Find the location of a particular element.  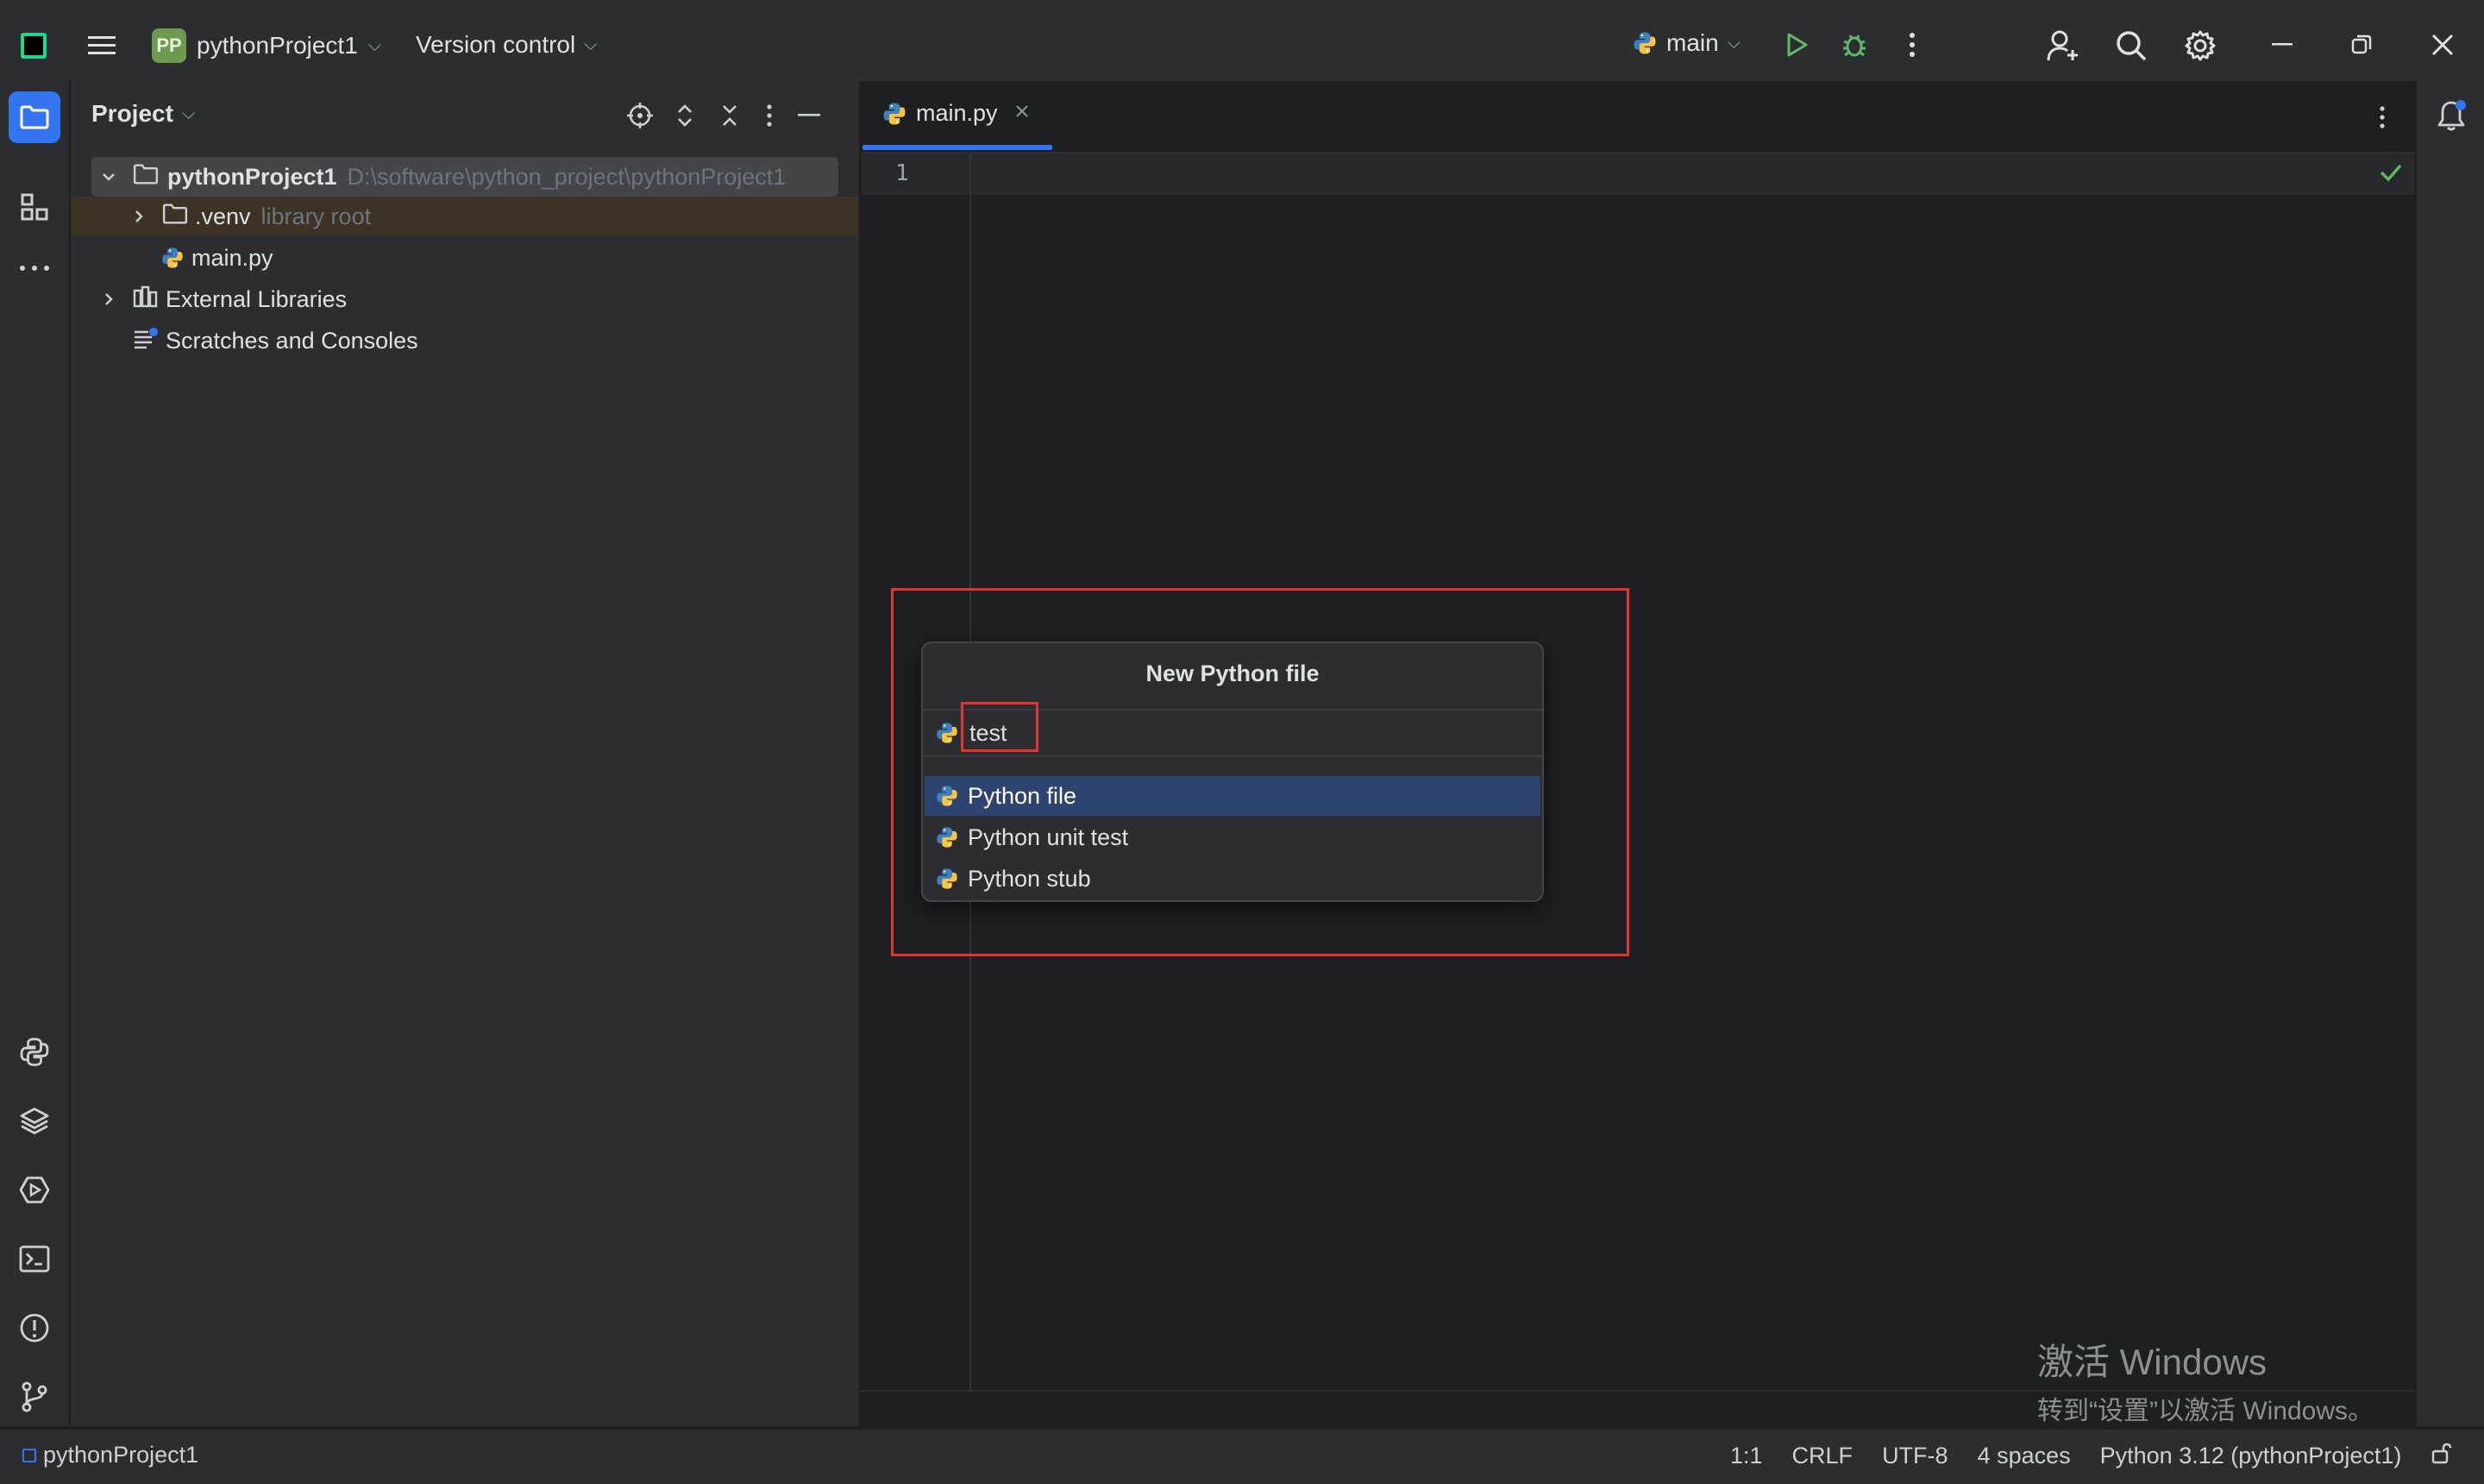

notifications-bell-icon is located at coordinates (2451, 116).